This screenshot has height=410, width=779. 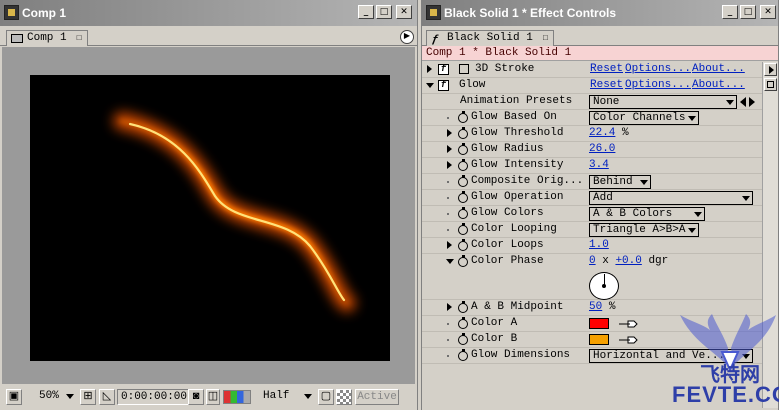 What do you see at coordinates (604, 280) in the screenshot?
I see `dial-needle-icon` at bounding box center [604, 280].